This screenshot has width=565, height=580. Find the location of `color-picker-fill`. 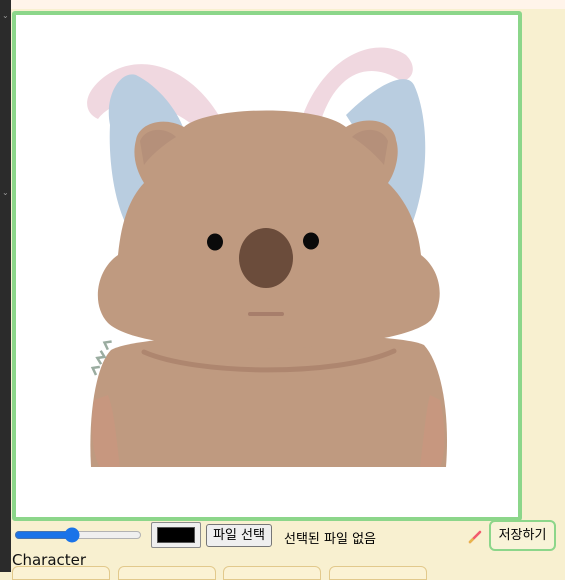

color-picker-fill is located at coordinates (176, 535).